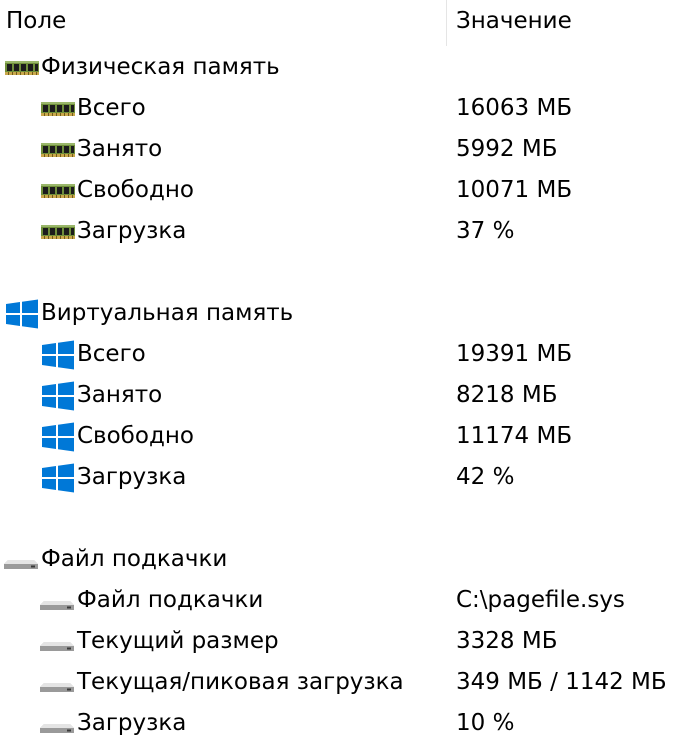  What do you see at coordinates (170, 600) in the screenshot?
I see `item-label: Файл подкачки` at bounding box center [170, 600].